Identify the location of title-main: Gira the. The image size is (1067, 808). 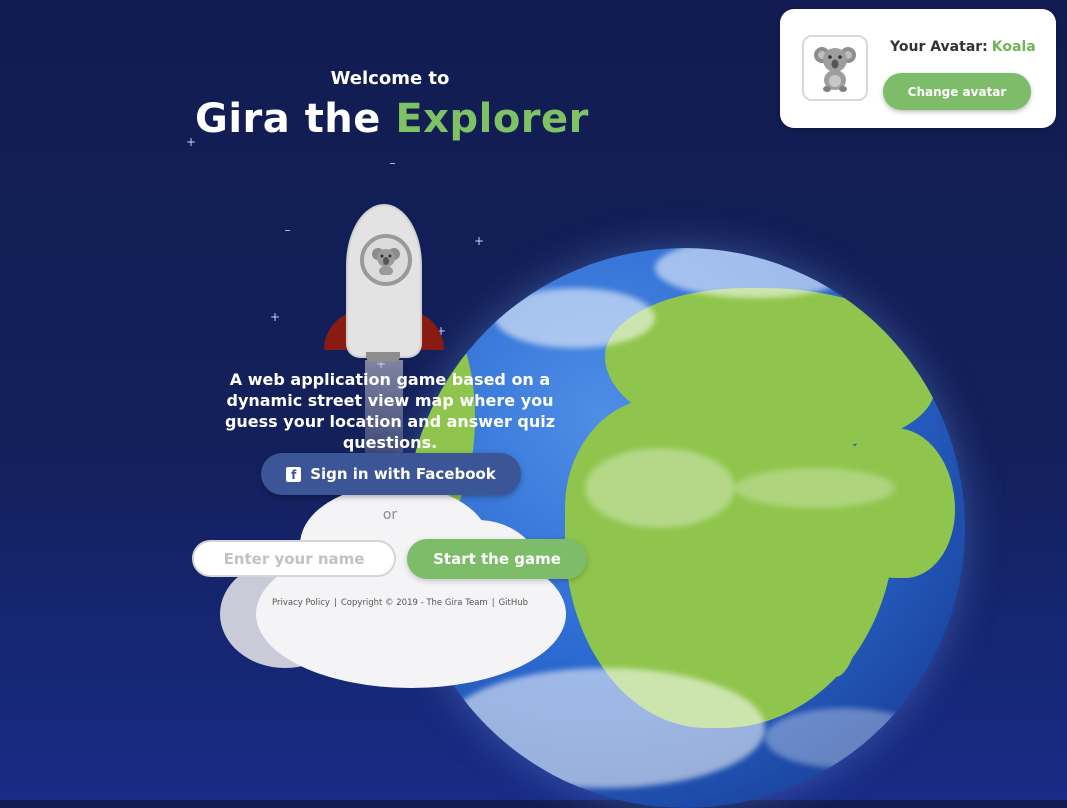
(295, 119).